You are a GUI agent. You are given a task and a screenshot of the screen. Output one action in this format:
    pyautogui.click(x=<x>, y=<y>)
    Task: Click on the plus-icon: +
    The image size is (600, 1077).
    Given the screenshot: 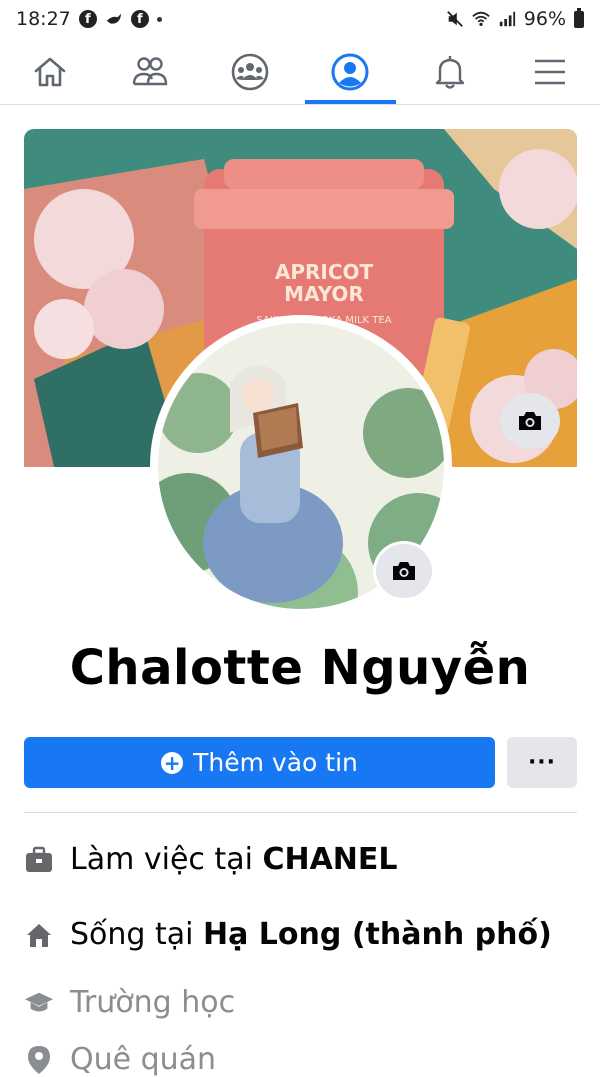 What is the action you would take?
    pyautogui.click(x=172, y=762)
    